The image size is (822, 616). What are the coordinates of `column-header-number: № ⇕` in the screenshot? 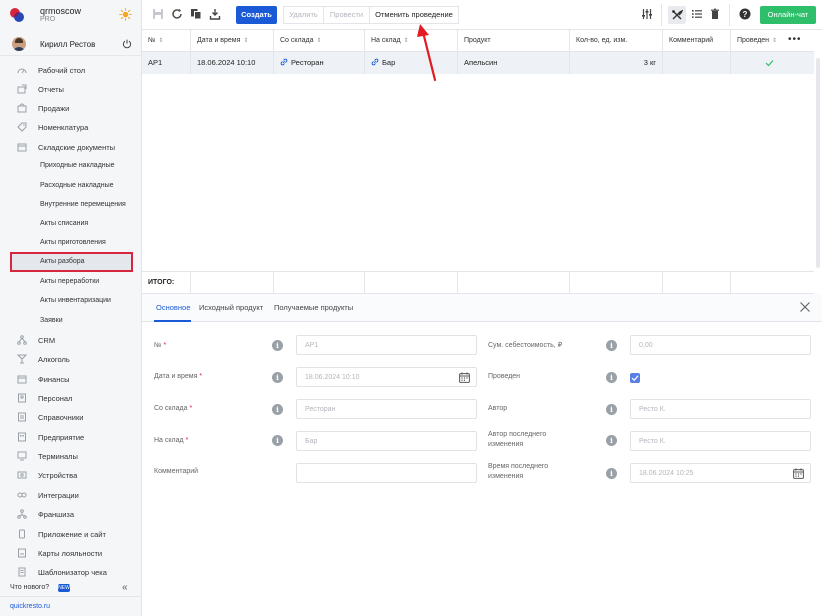 It's located at (166, 41).